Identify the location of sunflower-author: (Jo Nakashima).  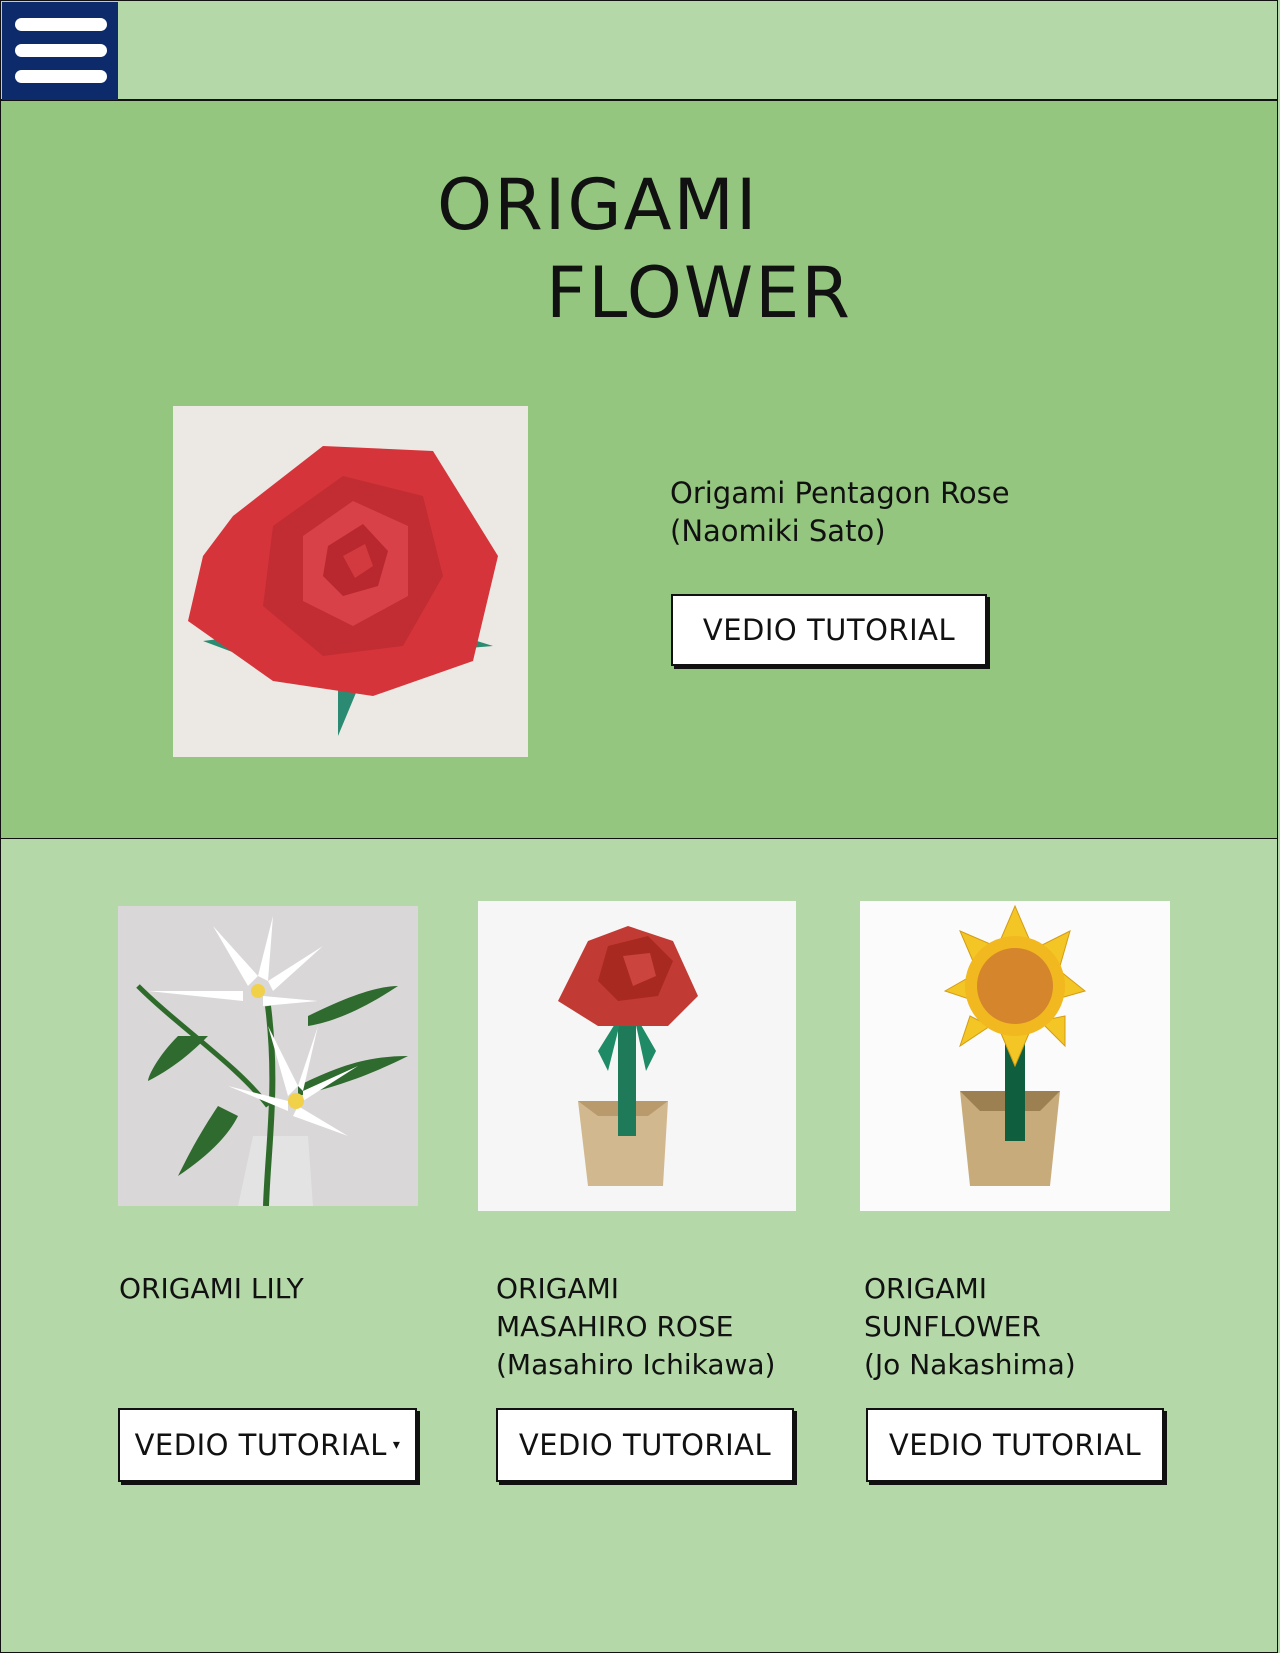
(970, 1364).